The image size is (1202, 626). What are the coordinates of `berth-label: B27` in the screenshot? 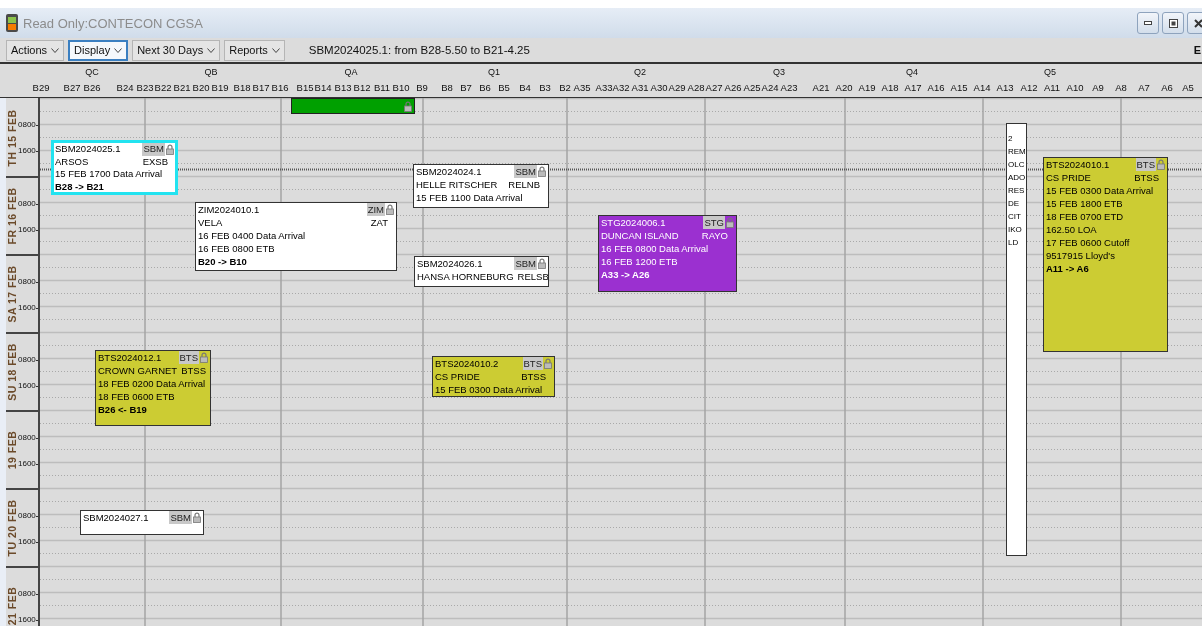 It's located at (72, 87).